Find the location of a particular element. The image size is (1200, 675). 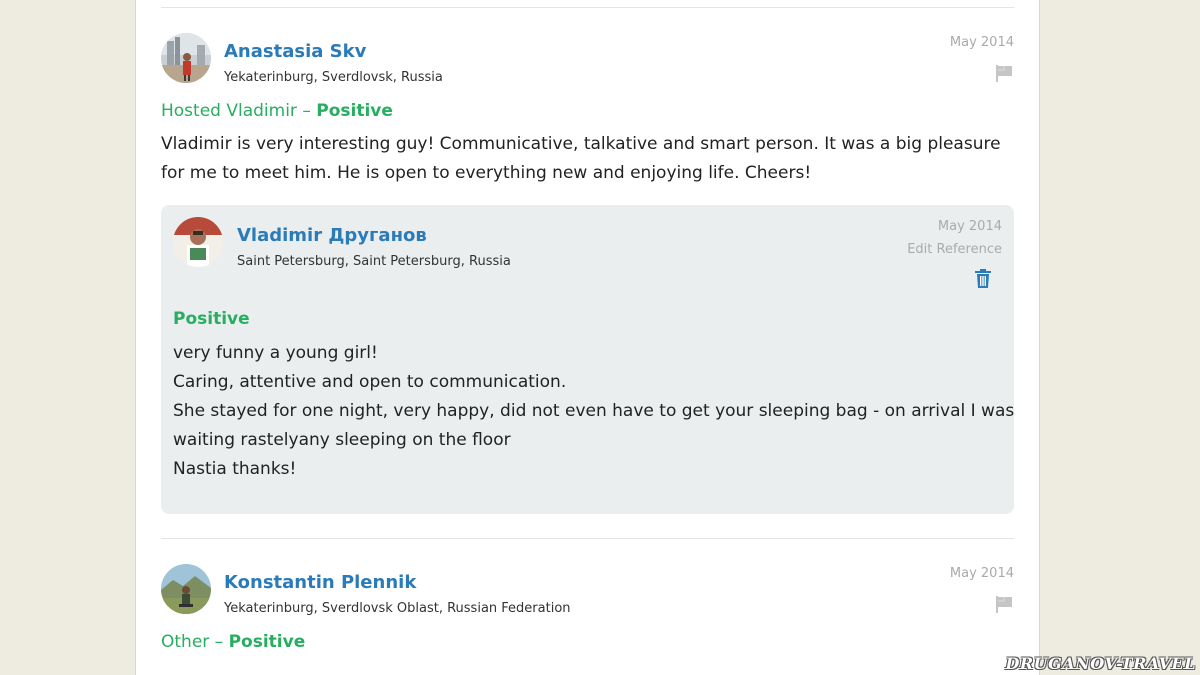

reference-heading: Other – Positive is located at coordinates (233, 642).